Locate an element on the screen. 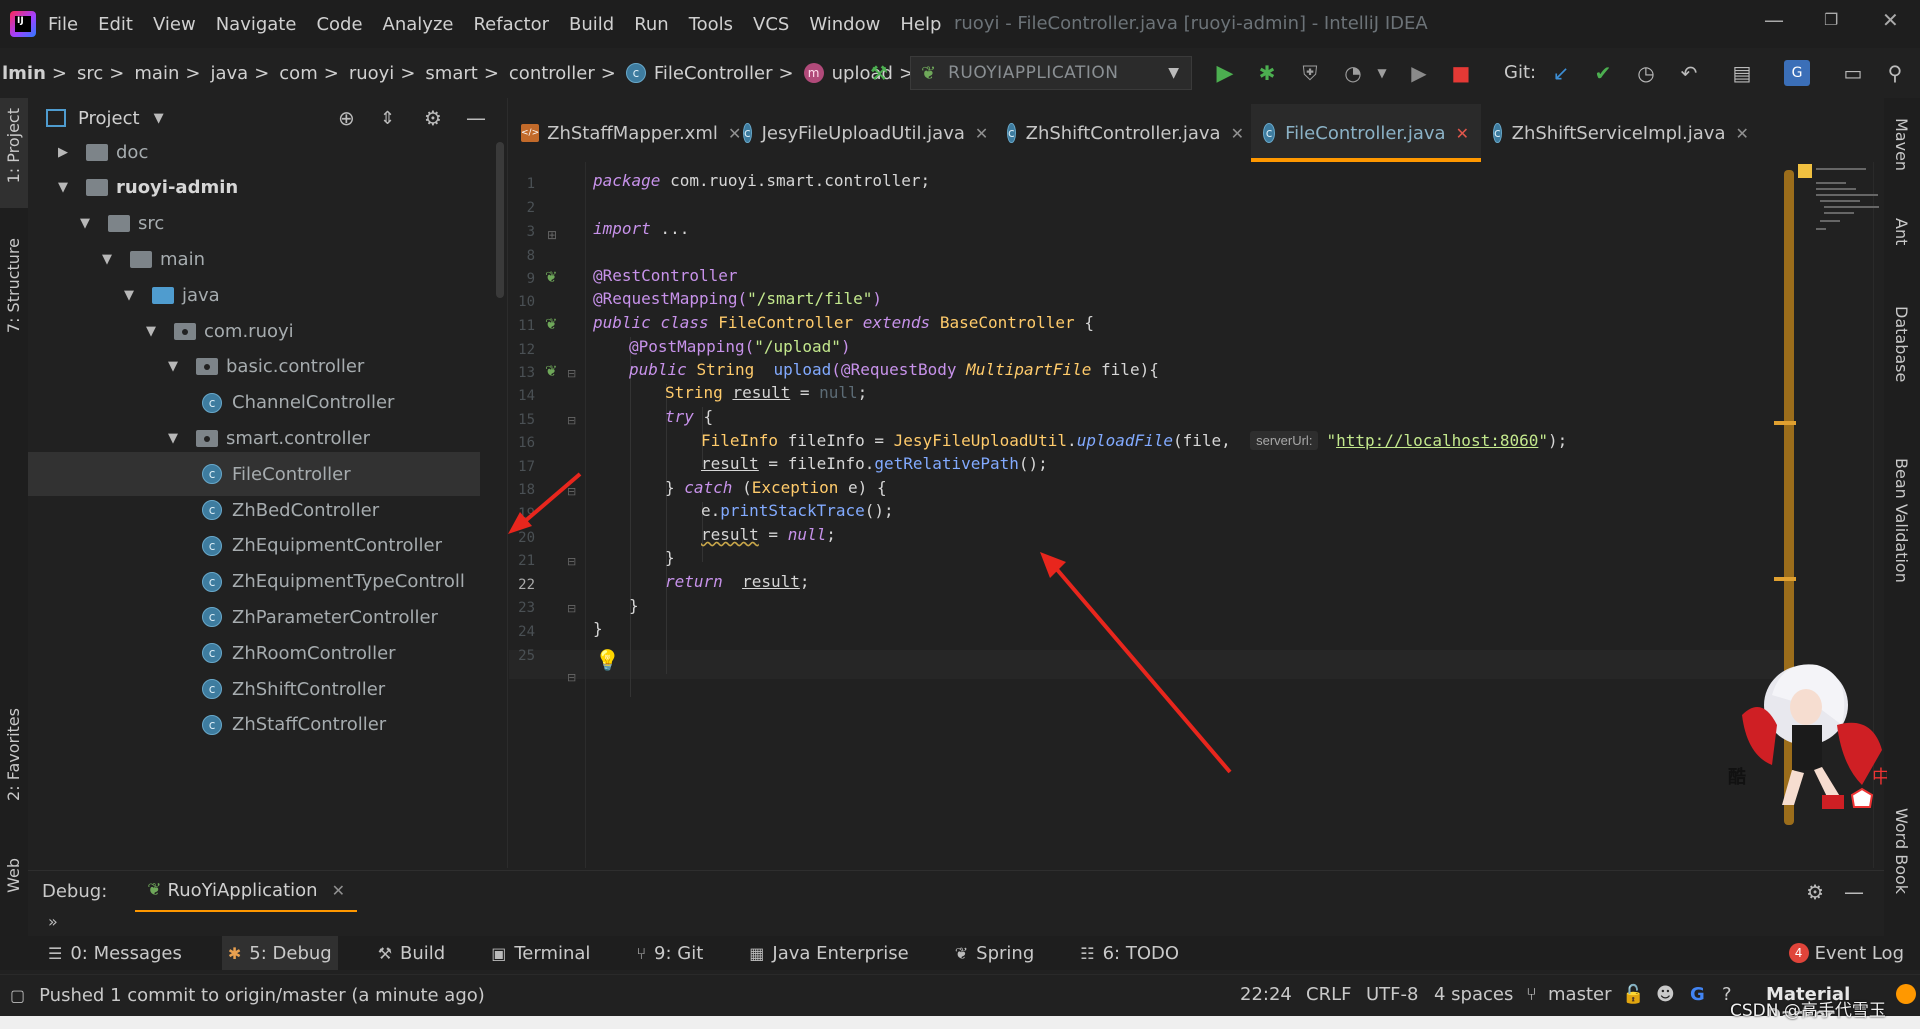  tool-tab-database: Database is located at coordinates (1901, 344).